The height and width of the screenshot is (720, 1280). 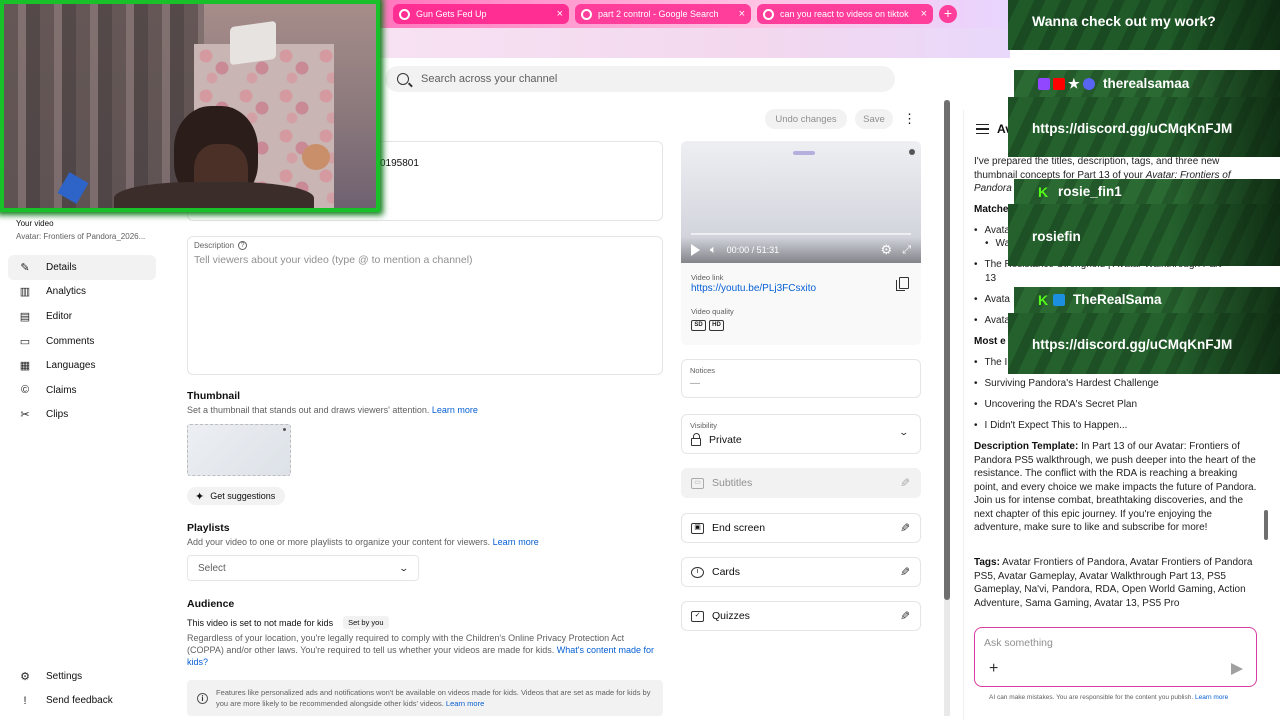 I want to click on ai-scrollbar, so click(x=1266, y=525).